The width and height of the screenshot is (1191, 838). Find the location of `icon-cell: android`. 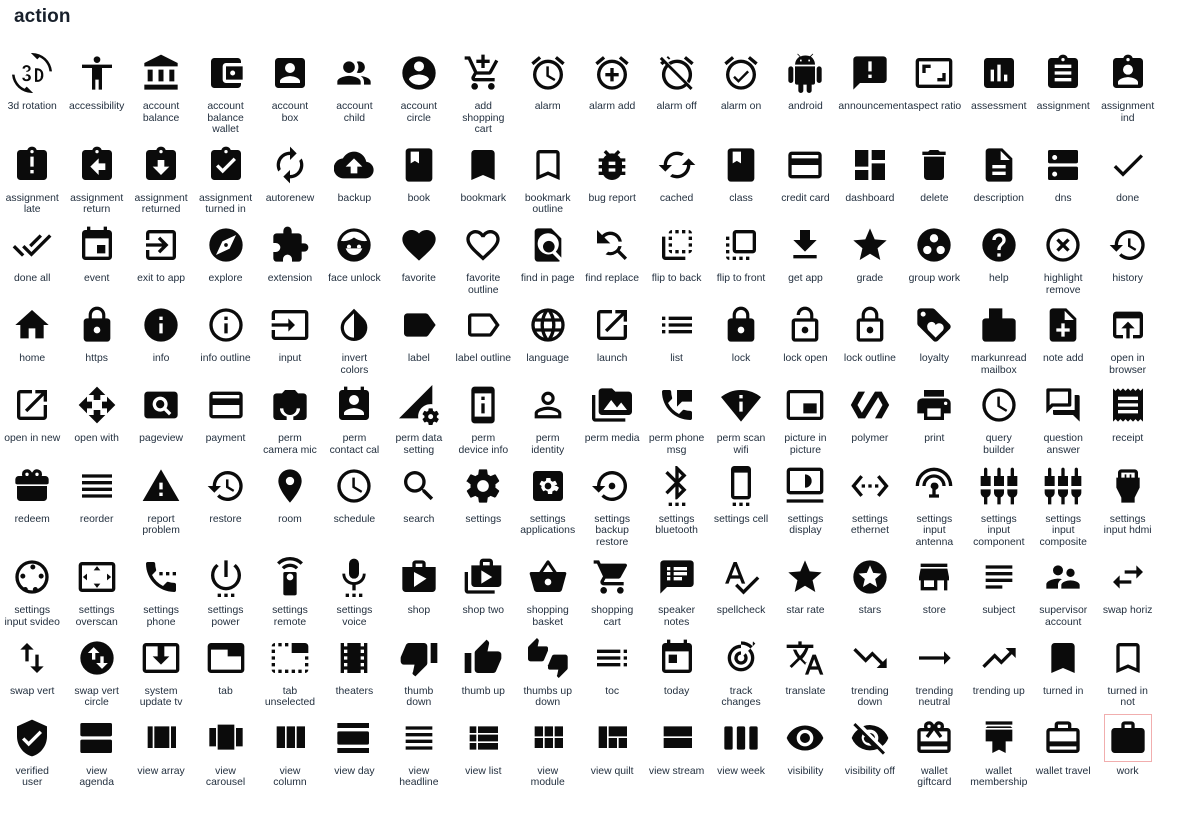

icon-cell: android is located at coordinates (805, 78).